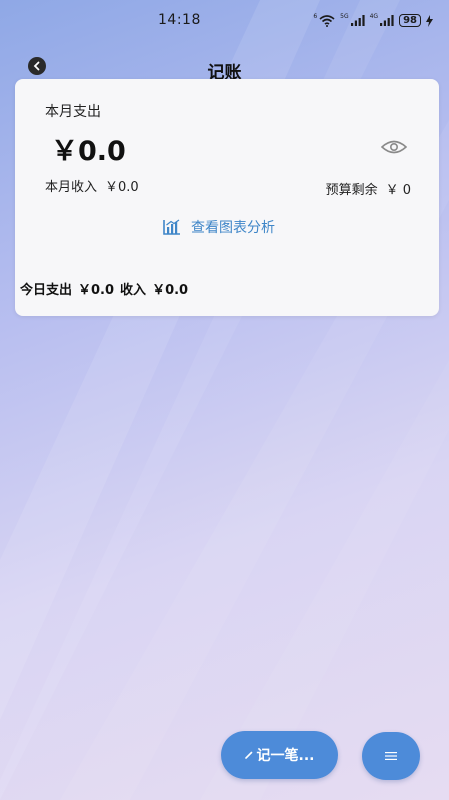 This screenshot has width=449, height=800. What do you see at coordinates (233, 228) in the screenshot?
I see `chart-link-label: 查看图表分析` at bounding box center [233, 228].